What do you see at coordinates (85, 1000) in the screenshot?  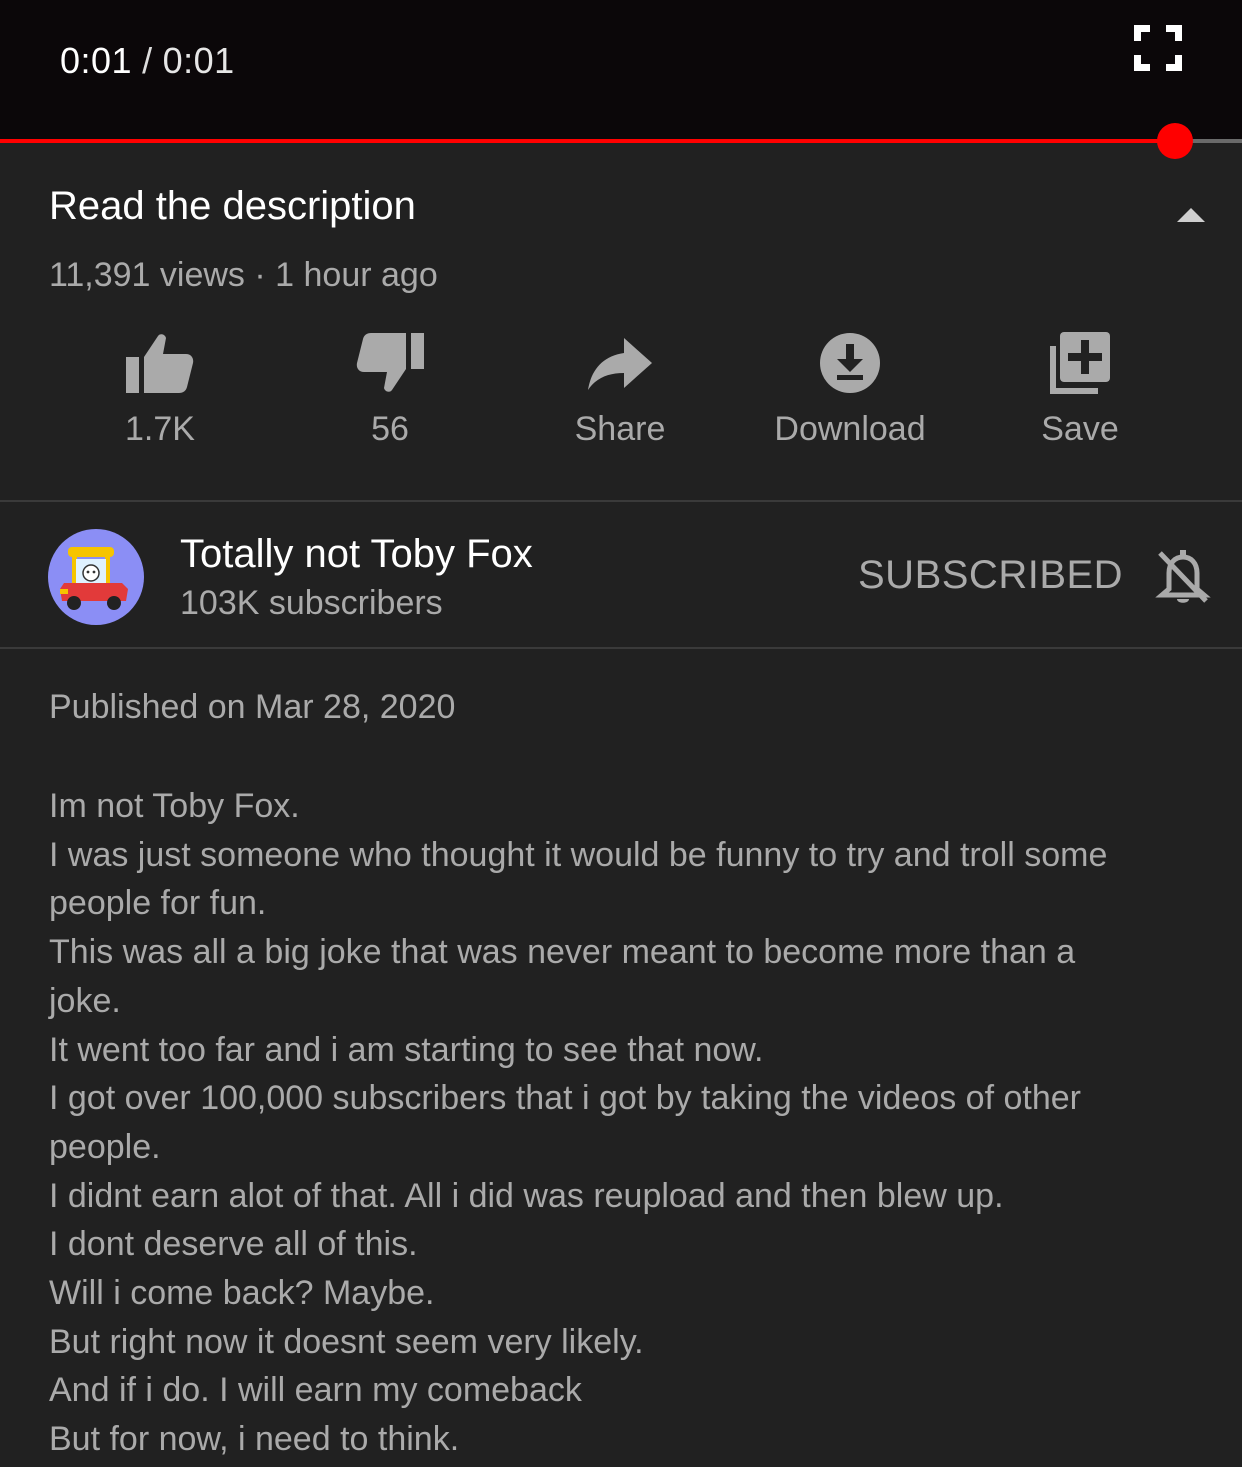 I see `description-line: joke.` at bounding box center [85, 1000].